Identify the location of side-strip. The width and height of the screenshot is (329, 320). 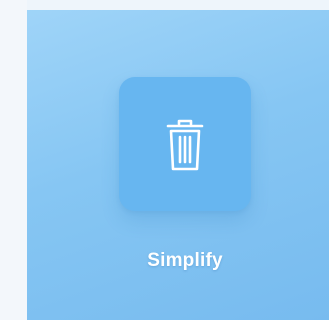
(13, 160).